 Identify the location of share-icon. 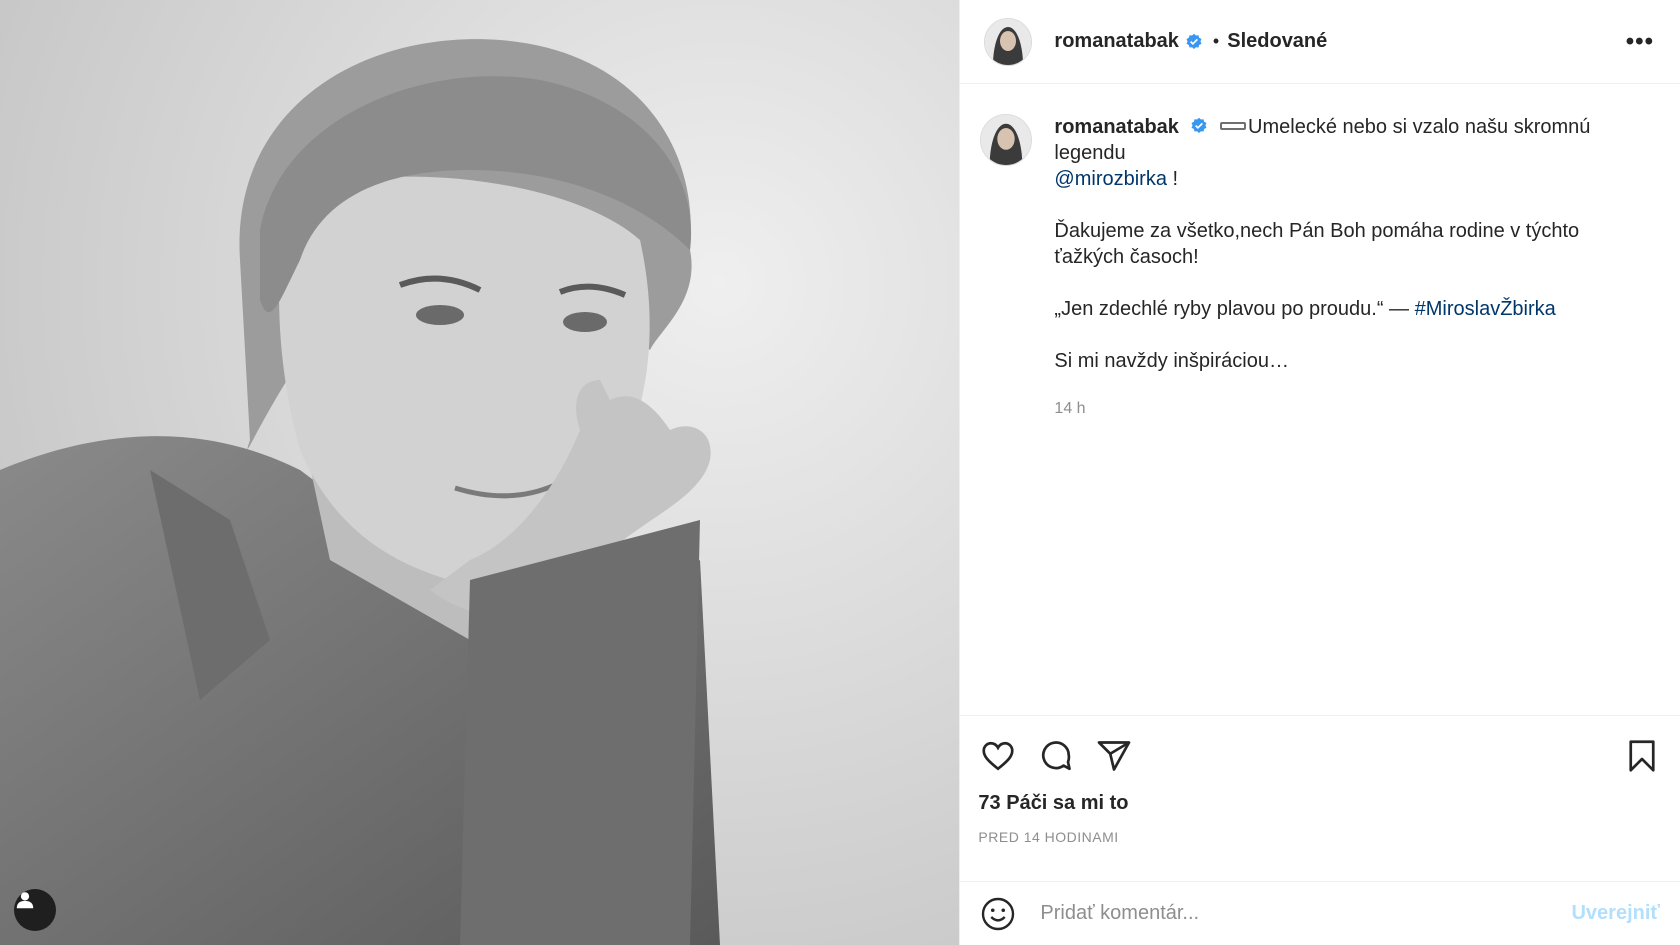
(1114, 756).